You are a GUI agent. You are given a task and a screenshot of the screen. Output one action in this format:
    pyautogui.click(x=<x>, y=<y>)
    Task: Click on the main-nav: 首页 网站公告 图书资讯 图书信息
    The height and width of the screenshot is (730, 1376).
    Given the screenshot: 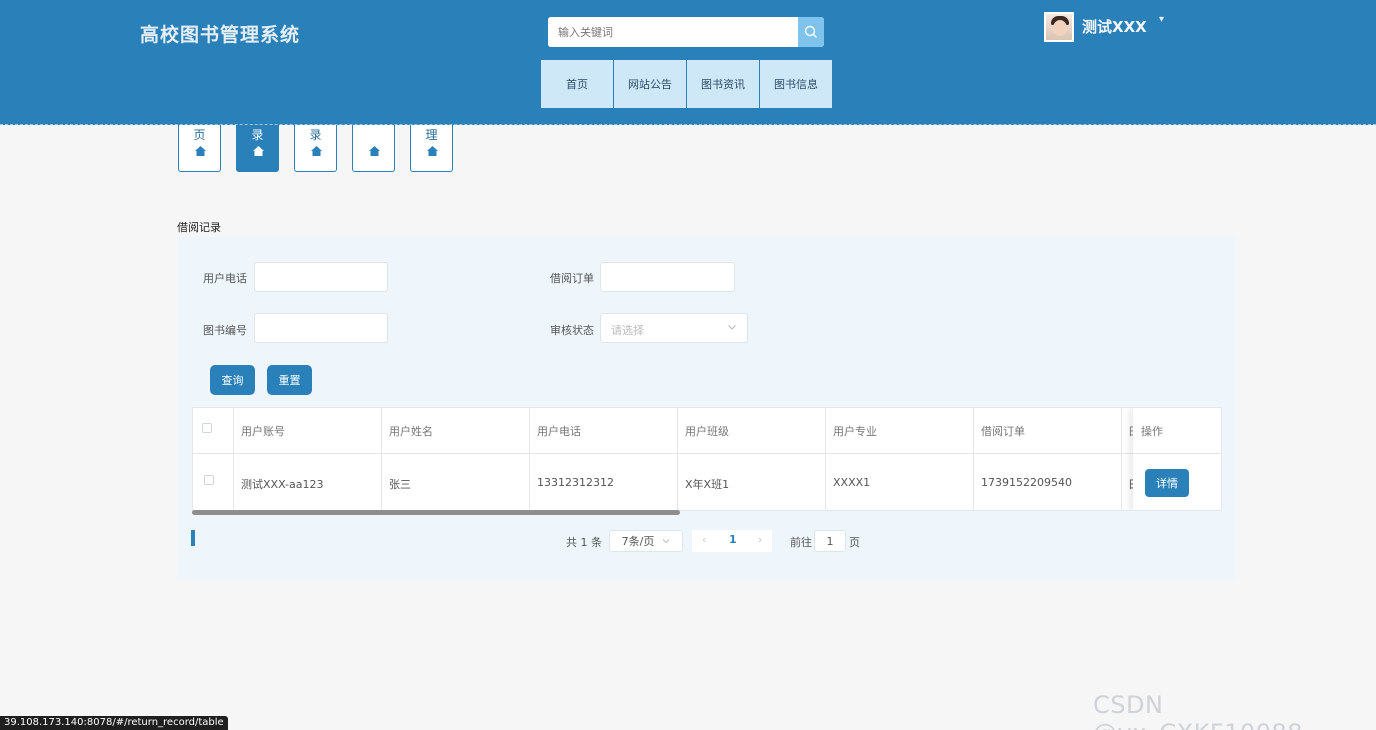 What is the action you would take?
    pyautogui.click(x=686, y=84)
    